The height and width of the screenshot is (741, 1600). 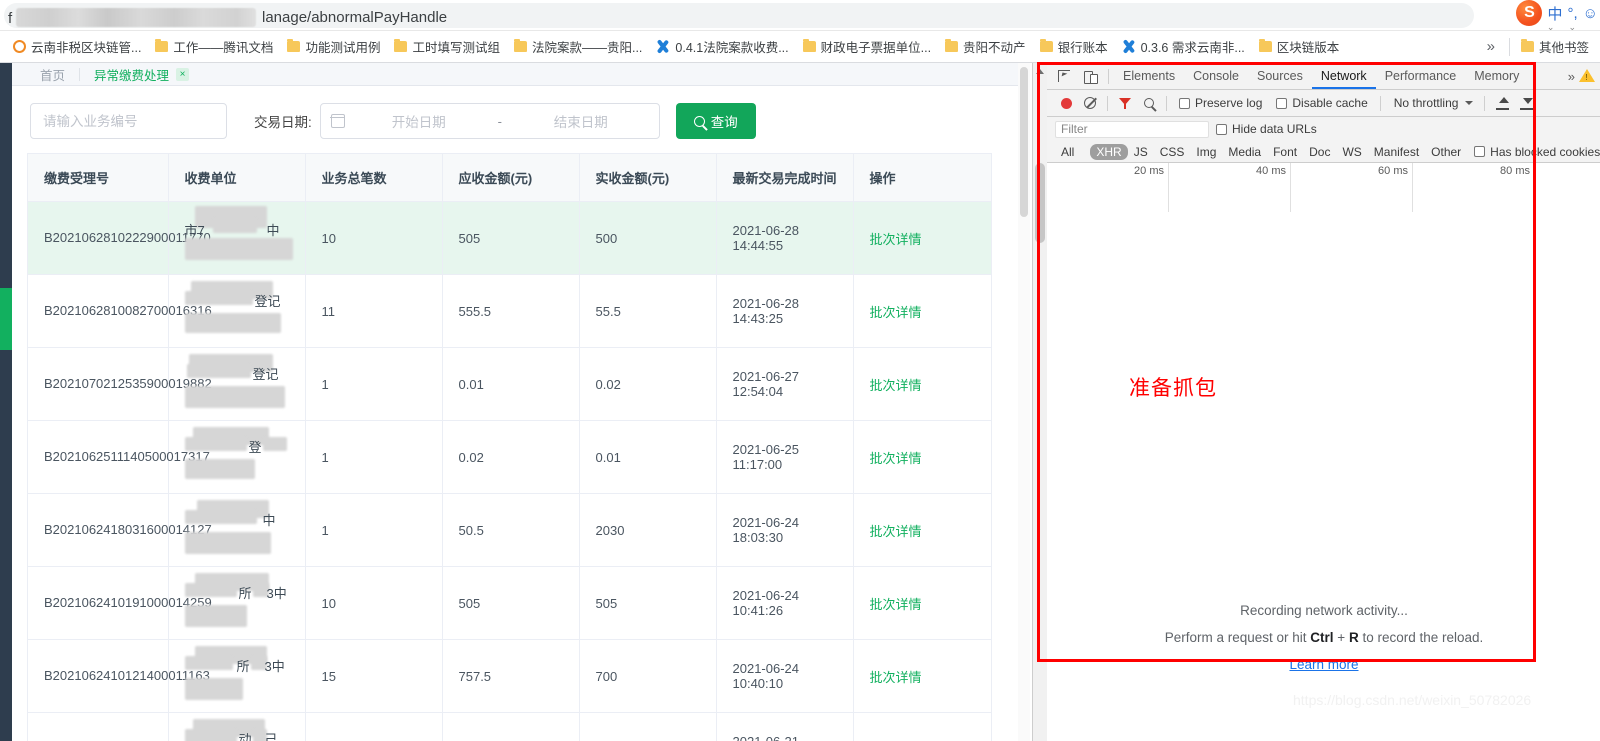 What do you see at coordinates (1554, 13) in the screenshot?
I see `ime-language-icon: 中` at bounding box center [1554, 13].